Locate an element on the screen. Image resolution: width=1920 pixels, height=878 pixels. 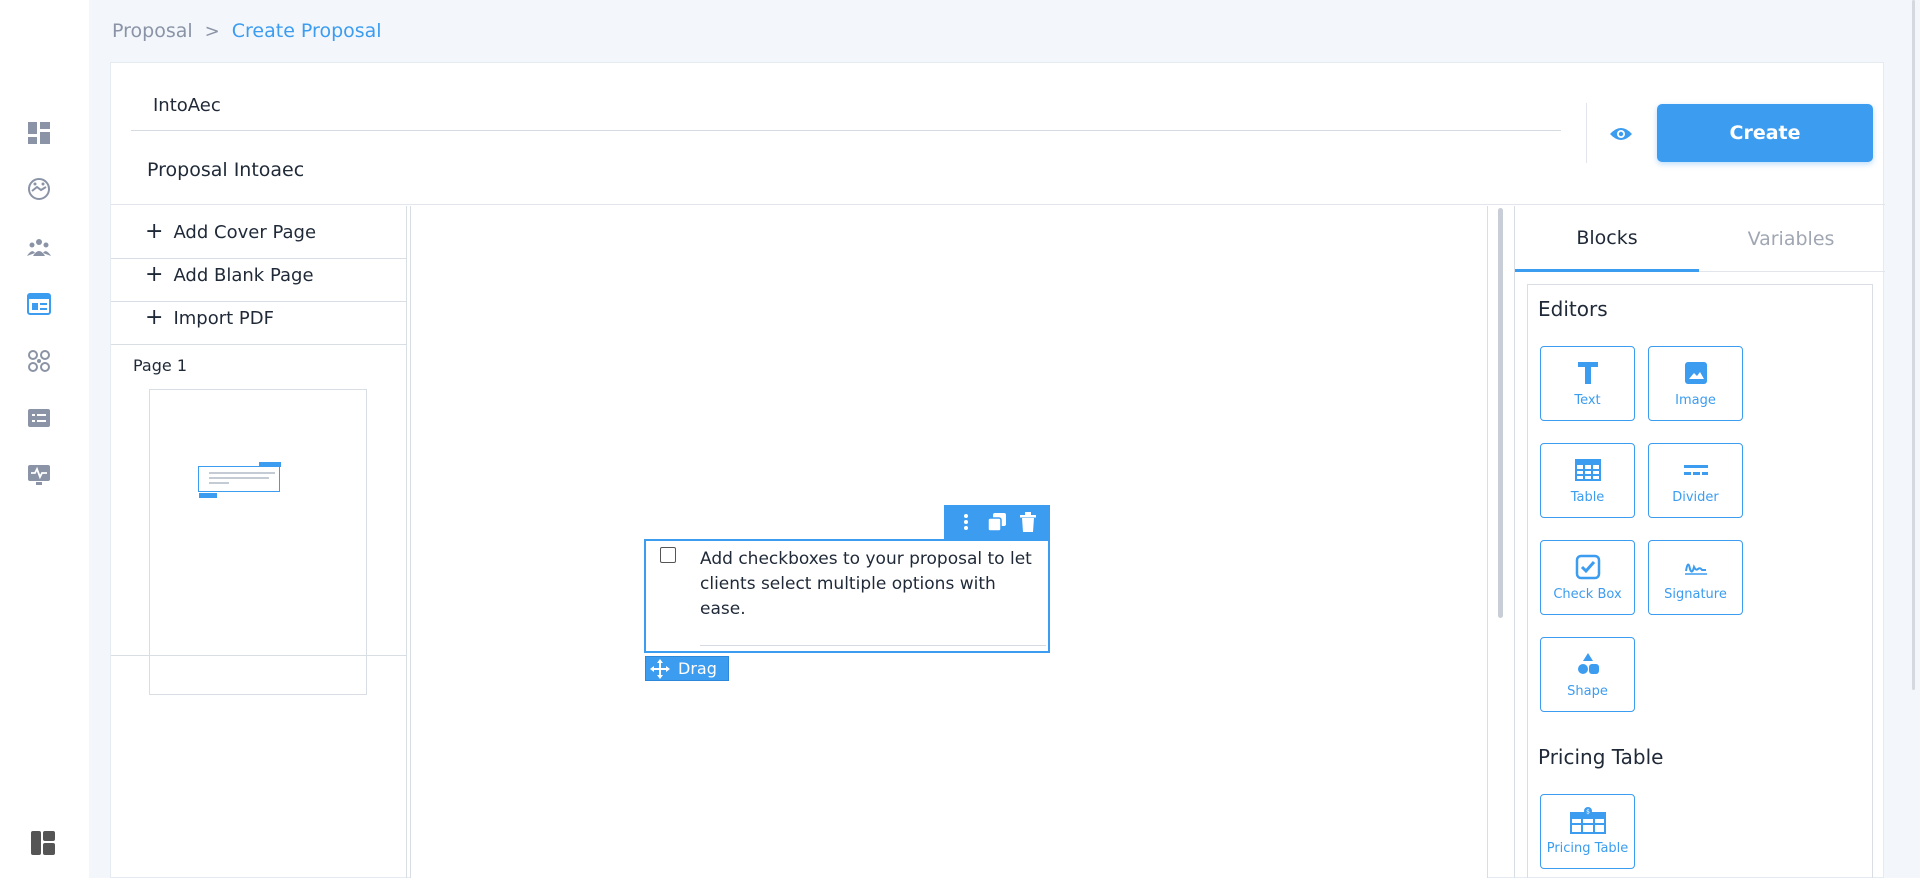
thumbnail-block is located at coordinates (239, 480).